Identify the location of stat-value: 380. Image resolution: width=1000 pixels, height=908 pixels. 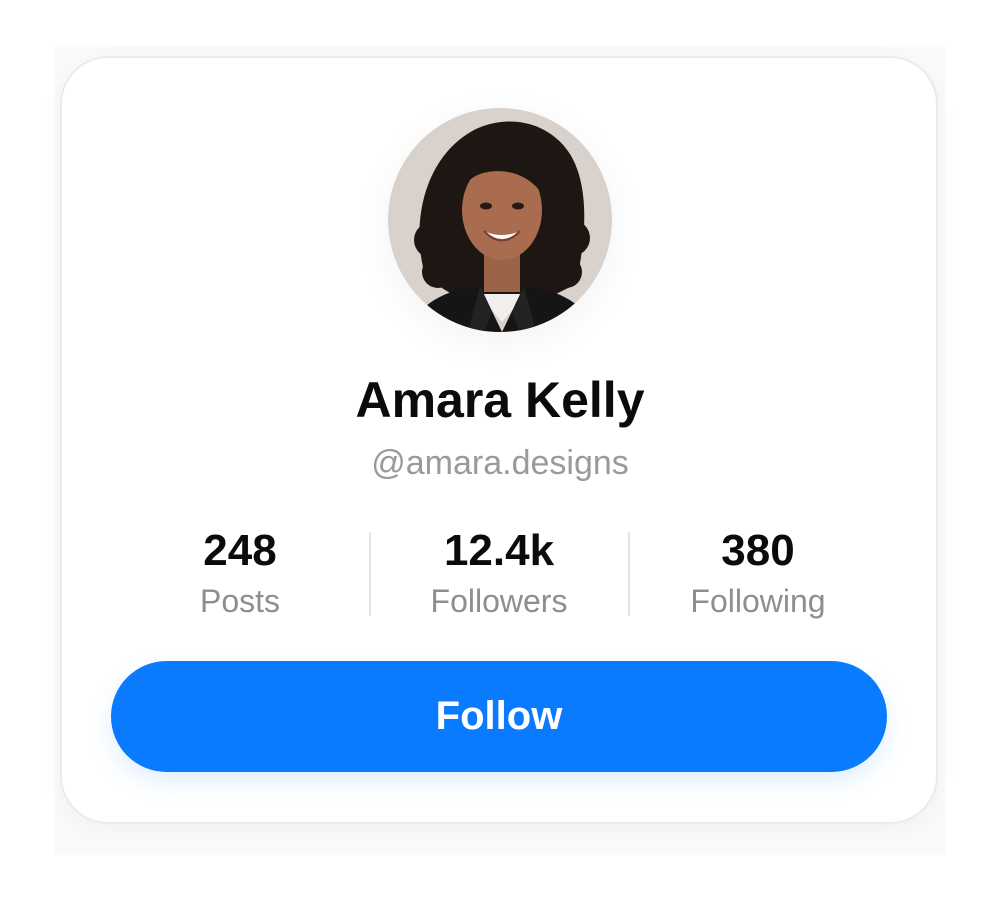
(758, 550).